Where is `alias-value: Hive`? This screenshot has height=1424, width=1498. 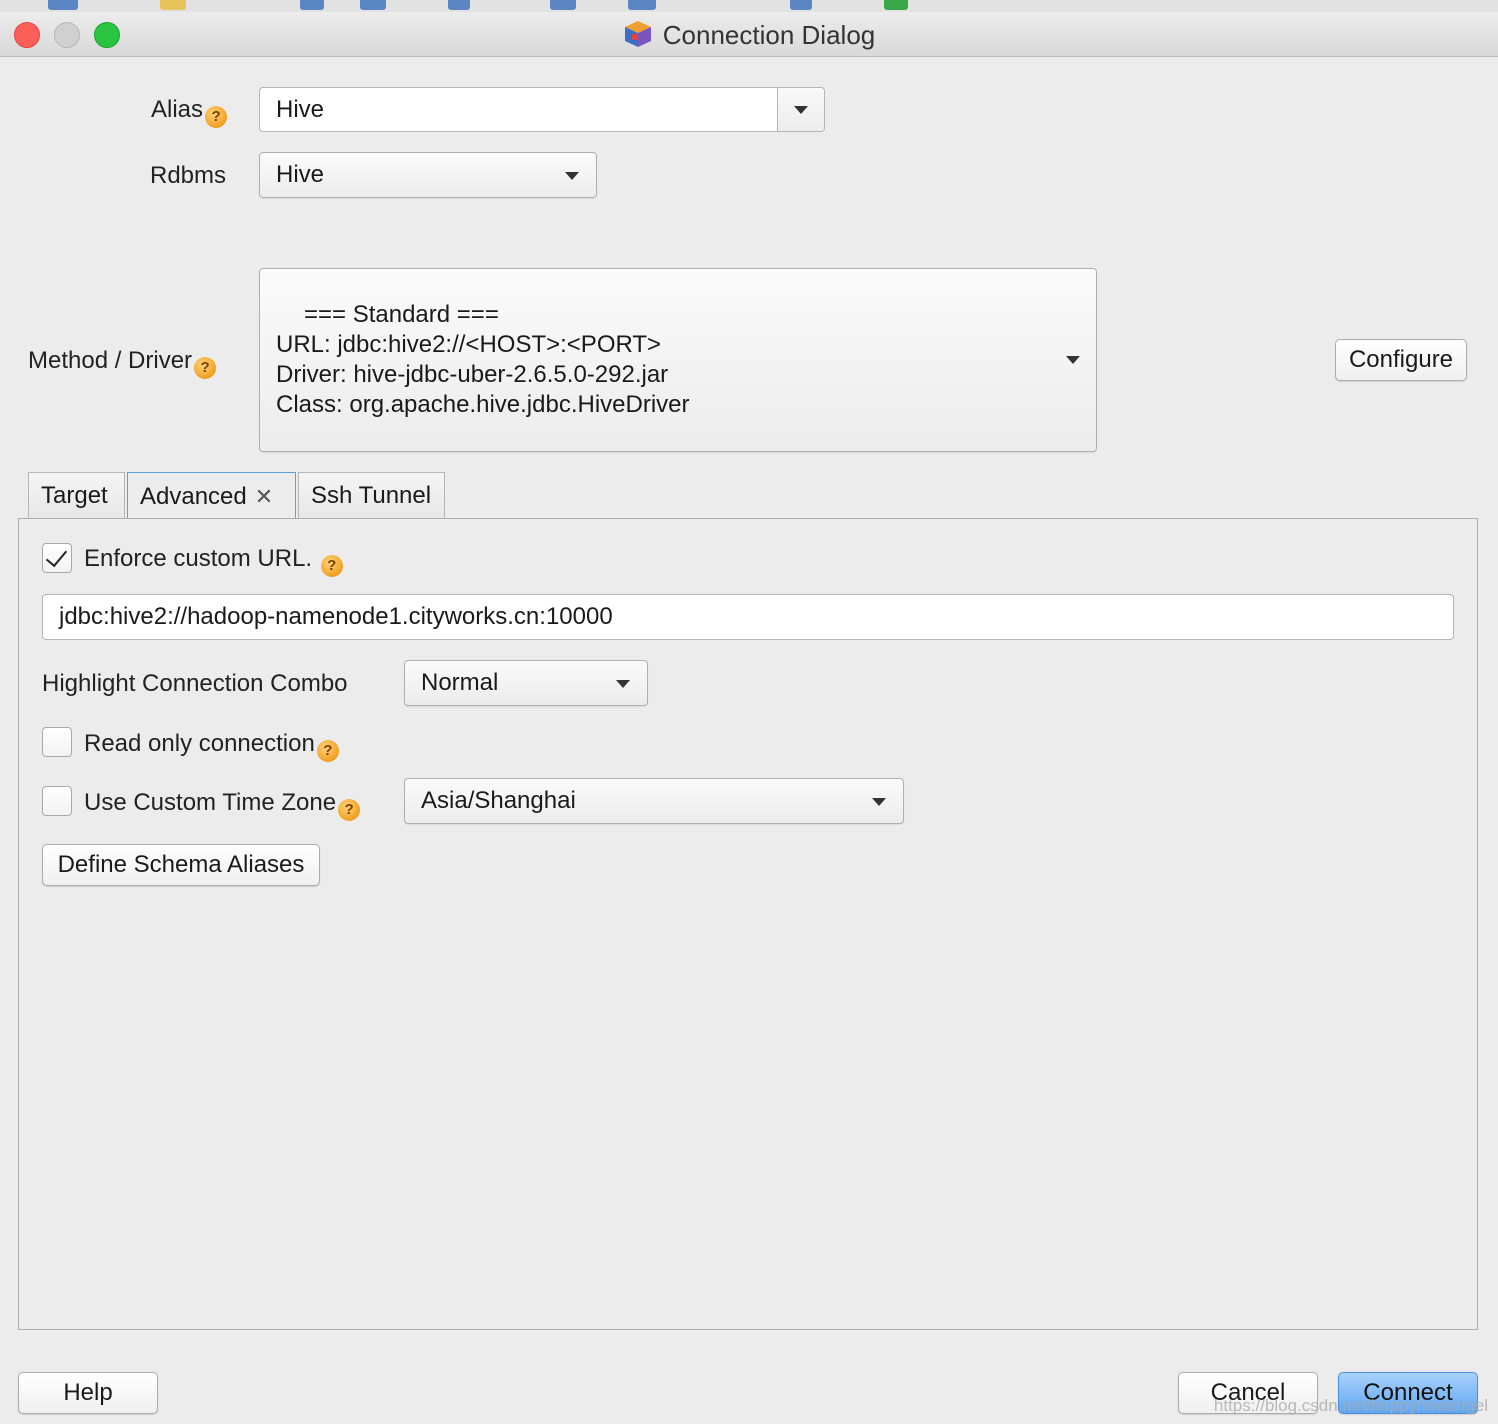 alias-value: Hive is located at coordinates (300, 109).